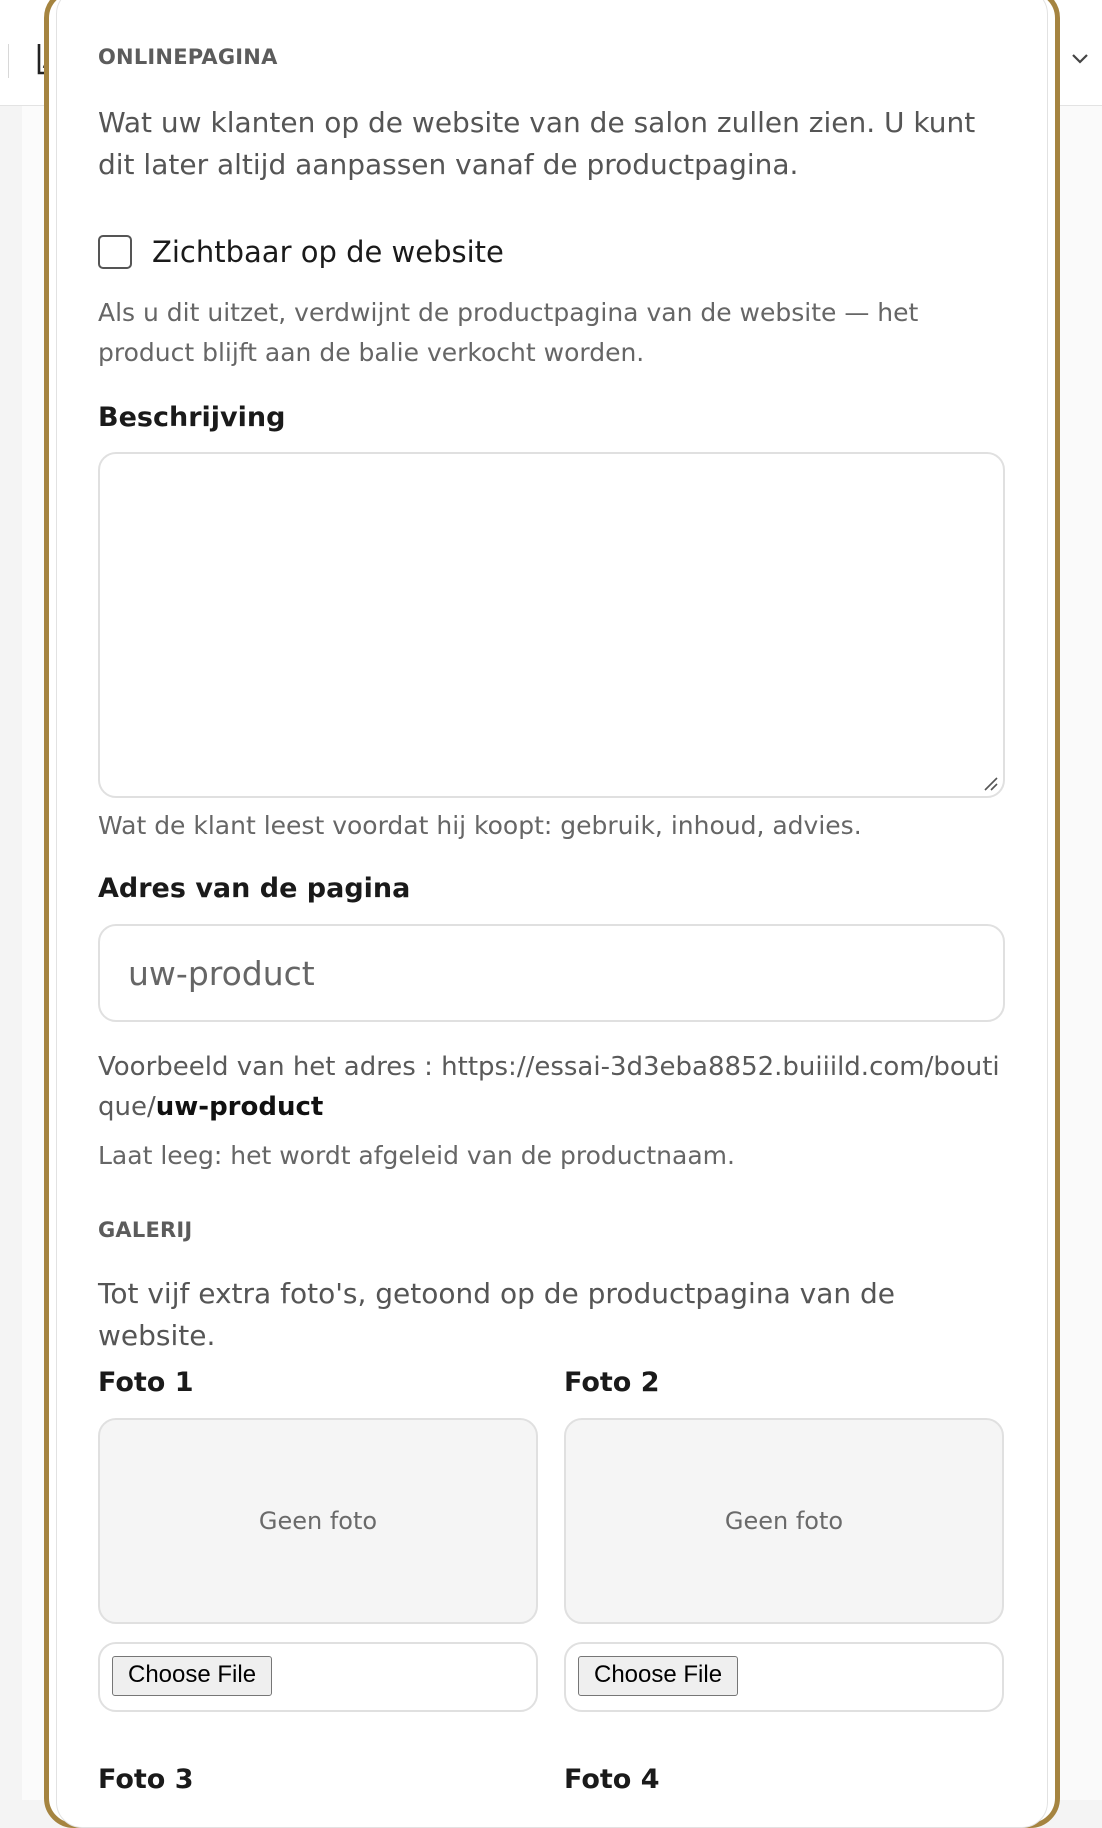 This screenshot has height=1828, width=1102. I want to click on visible-checkbox-label: Zichtbaar op de website, so click(328, 252).